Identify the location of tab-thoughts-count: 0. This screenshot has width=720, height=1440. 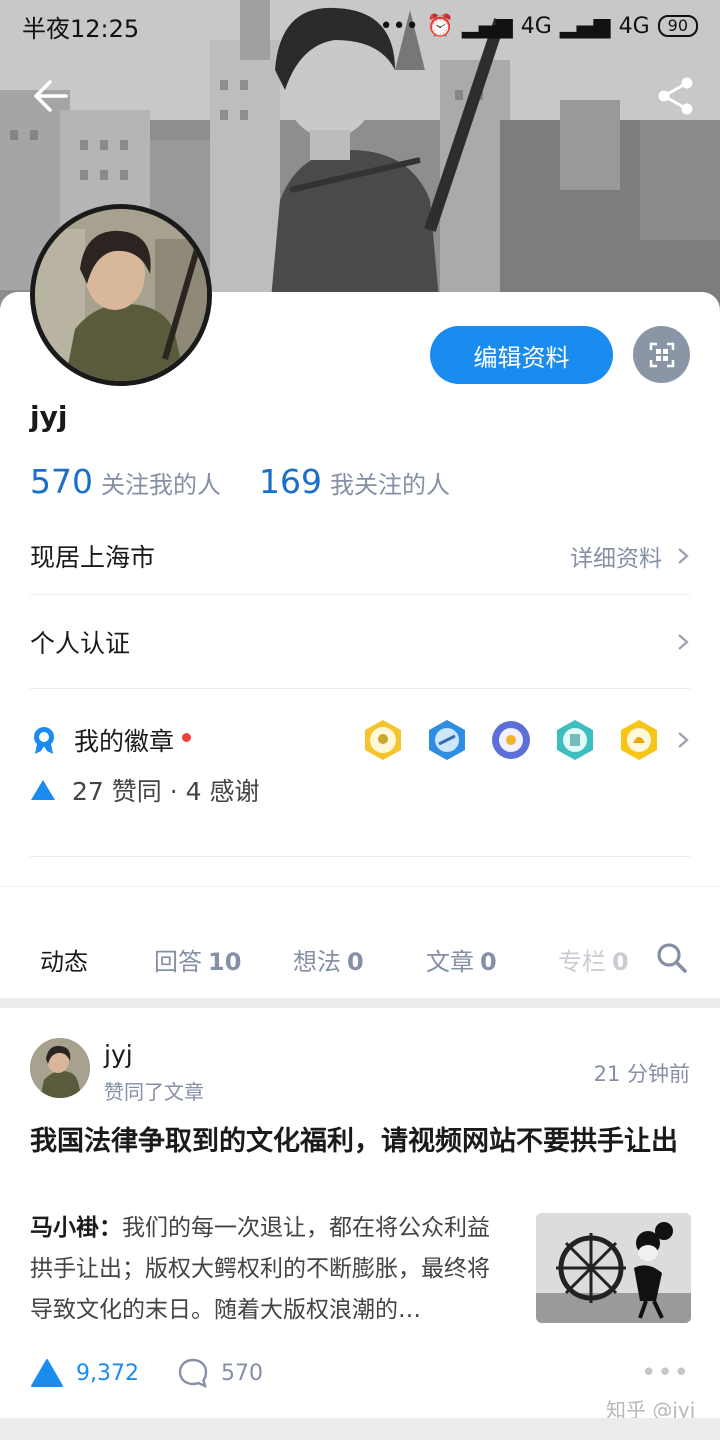
(355, 962).